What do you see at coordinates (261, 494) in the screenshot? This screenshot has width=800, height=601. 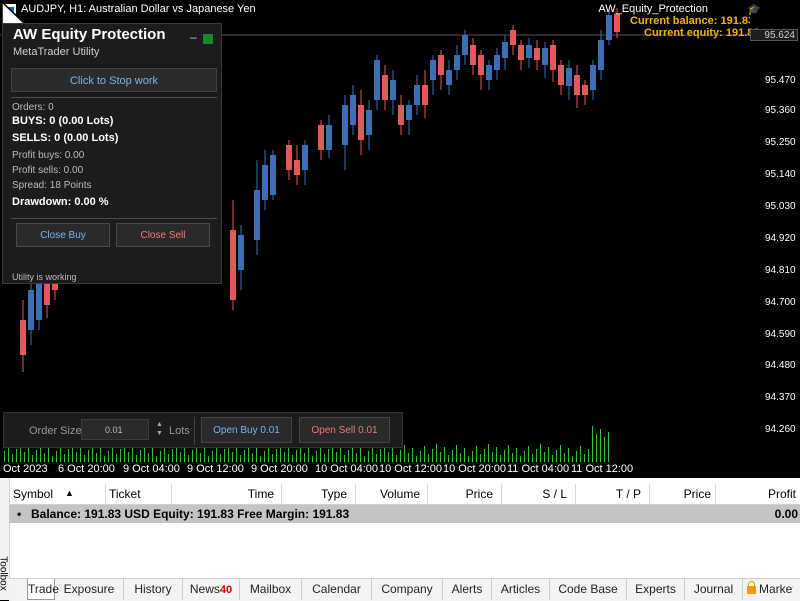 I see `column-header: Time` at bounding box center [261, 494].